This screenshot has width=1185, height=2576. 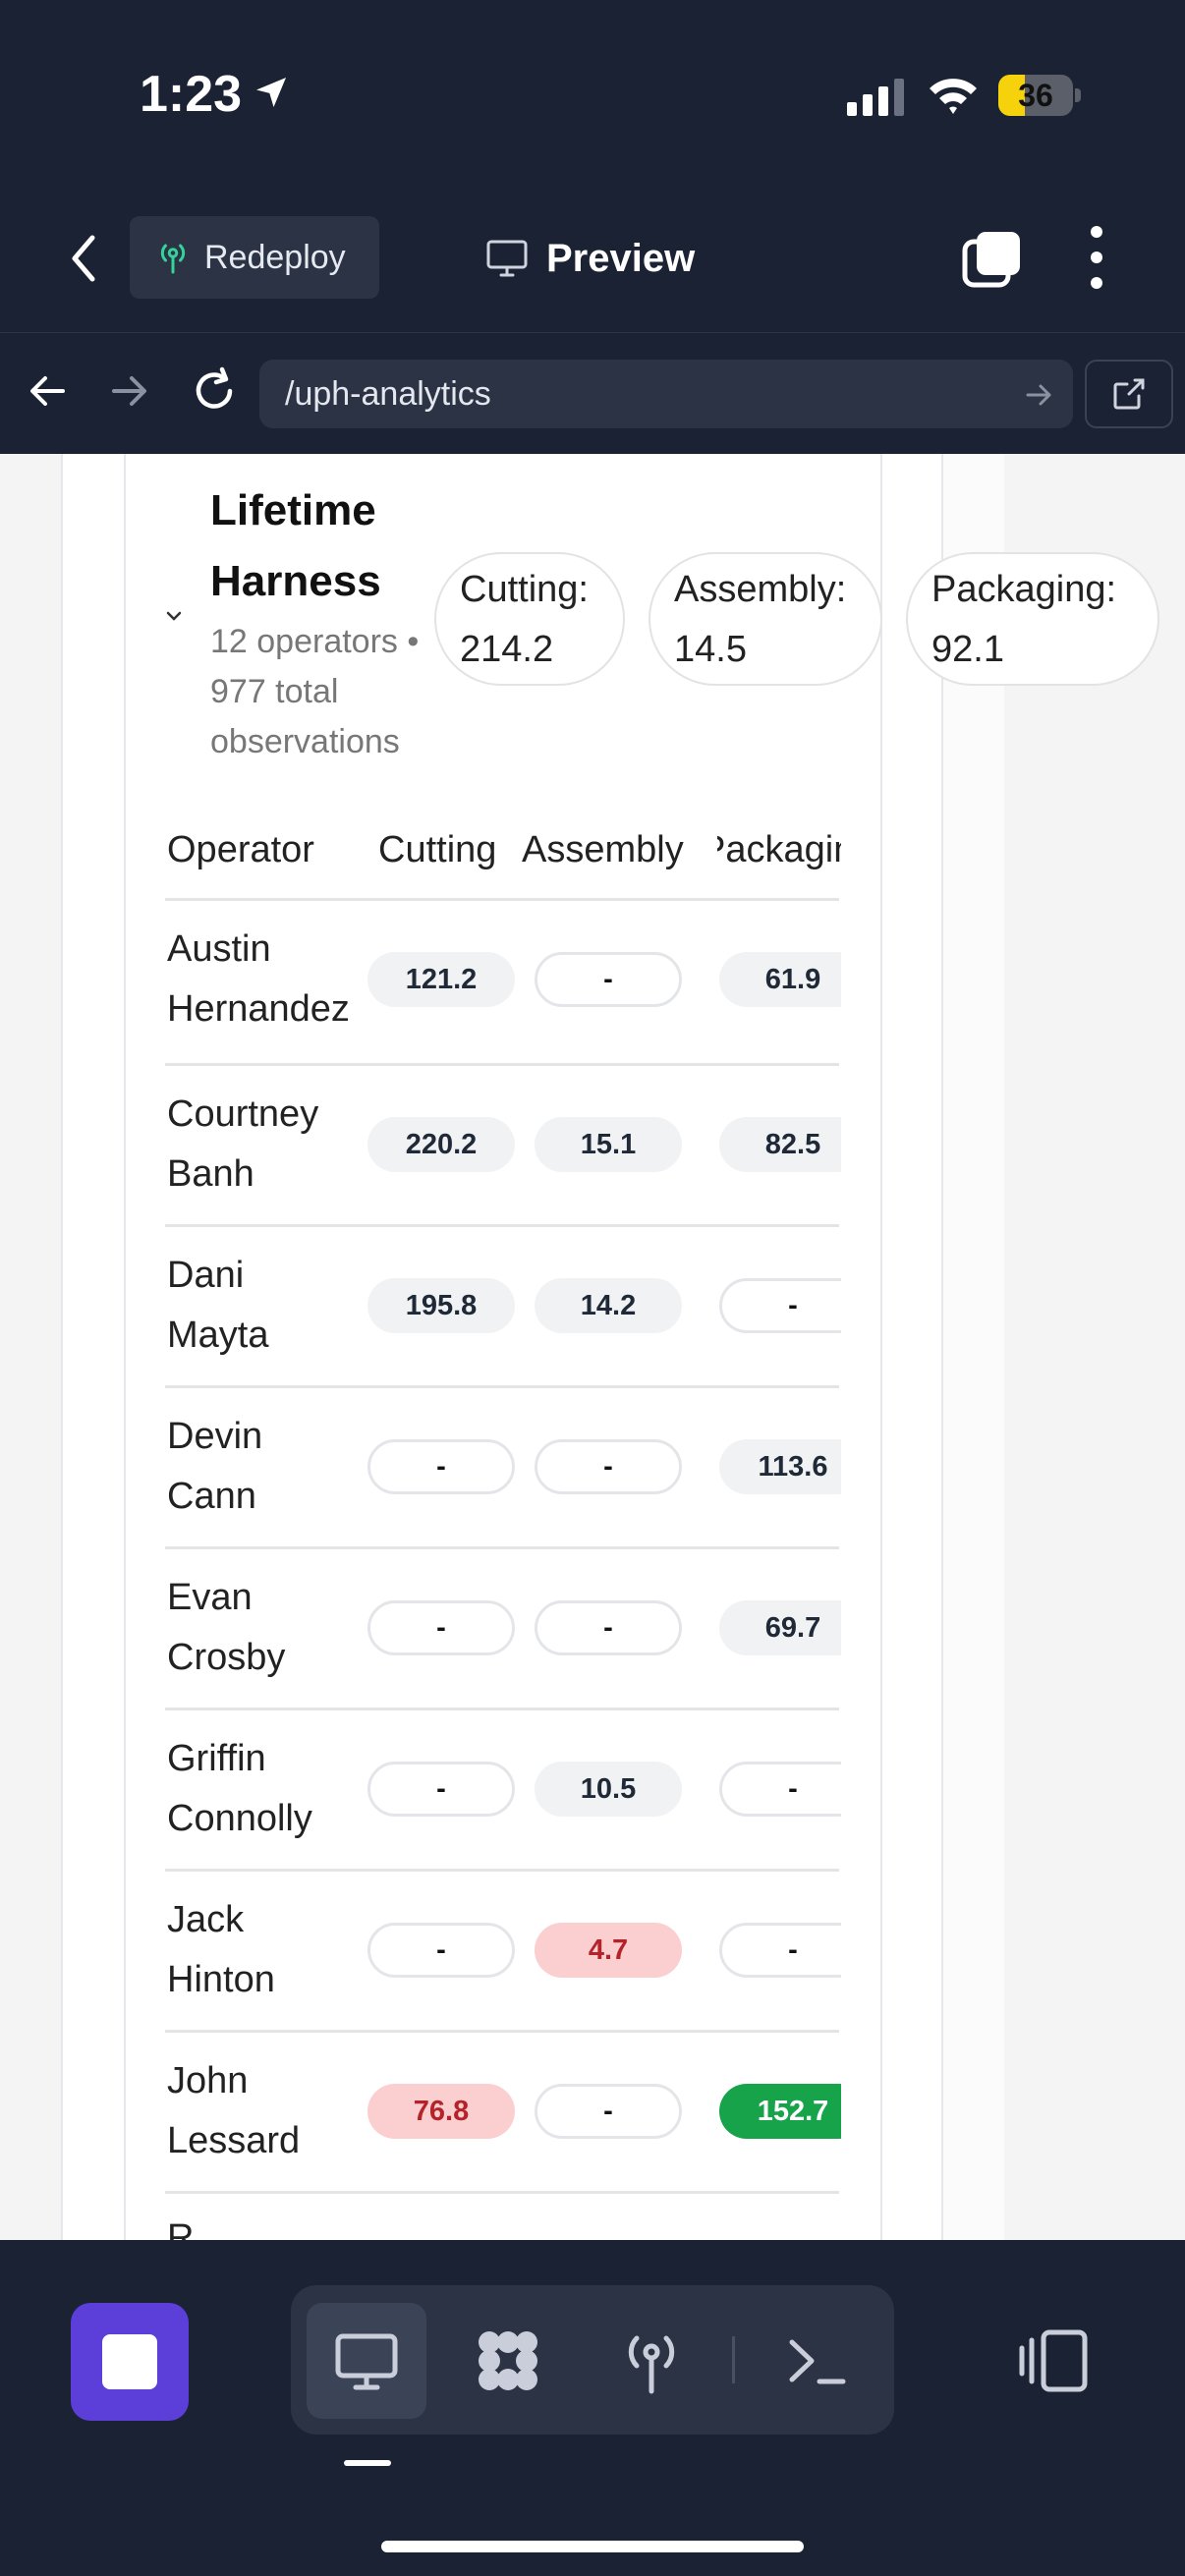 I want to click on column-header-packaging: Packaging, so click(x=779, y=849).